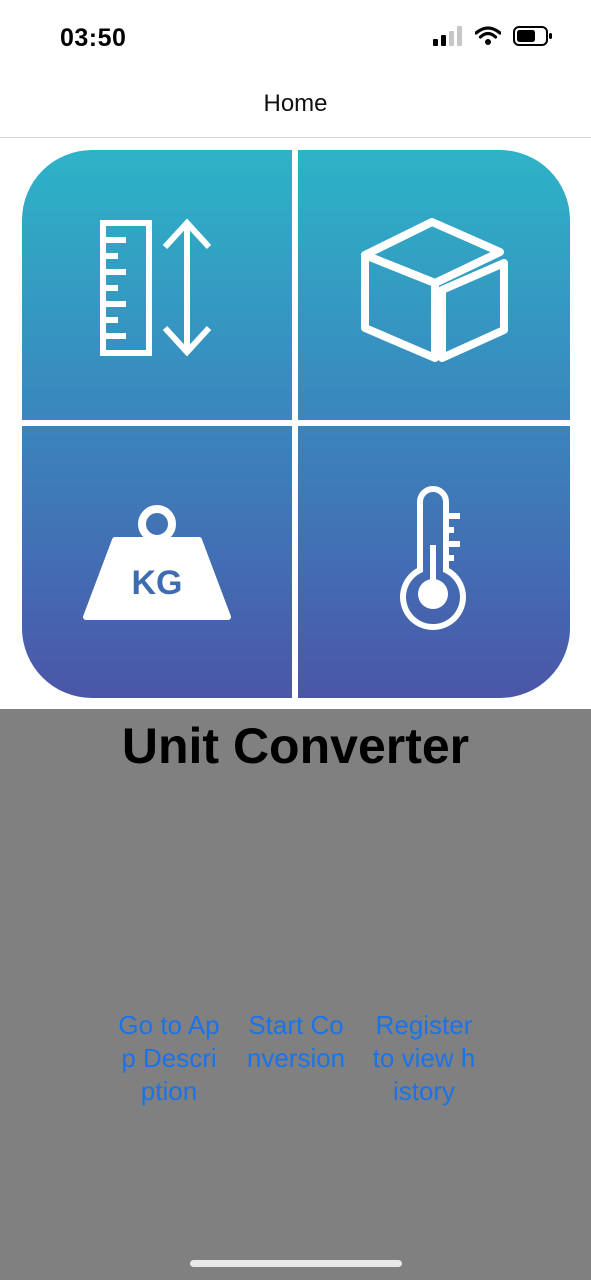  I want to click on navigation-bar: Home, so click(295, 109).